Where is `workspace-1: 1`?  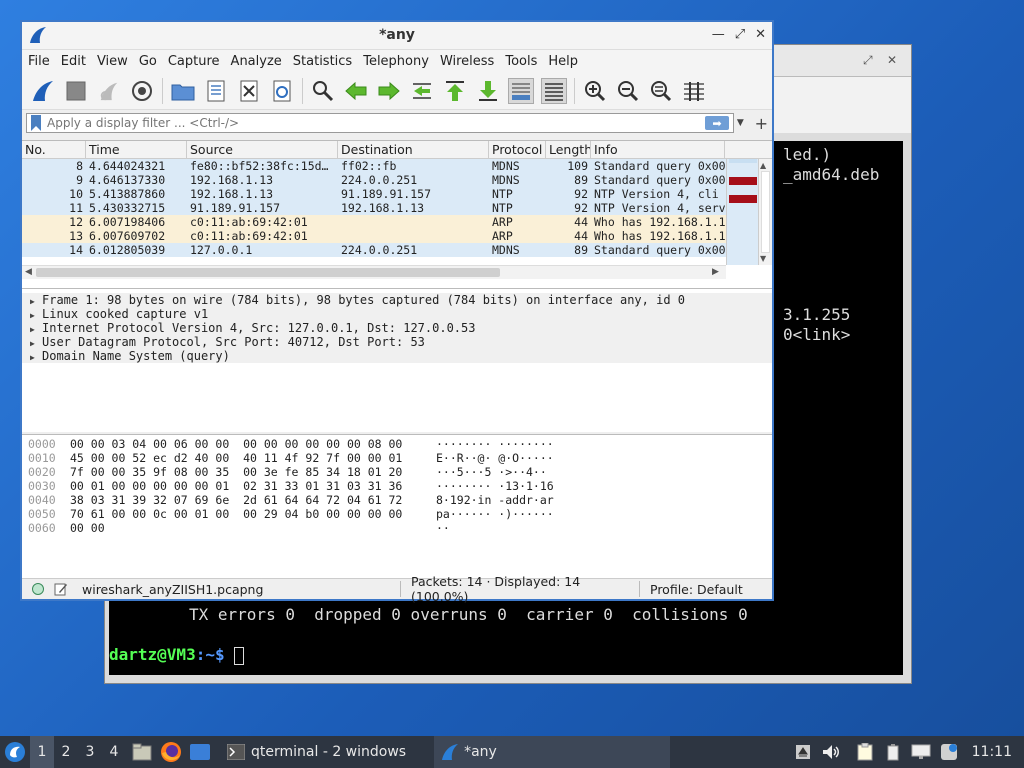 workspace-1: 1 is located at coordinates (42, 752).